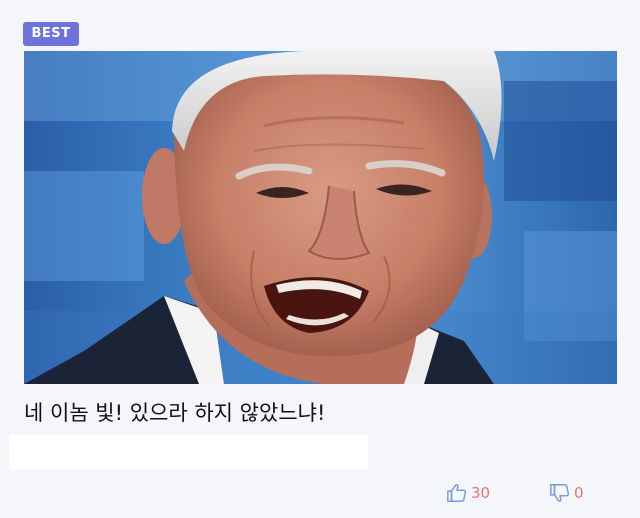  I want to click on blank-content-area, so click(188, 452).